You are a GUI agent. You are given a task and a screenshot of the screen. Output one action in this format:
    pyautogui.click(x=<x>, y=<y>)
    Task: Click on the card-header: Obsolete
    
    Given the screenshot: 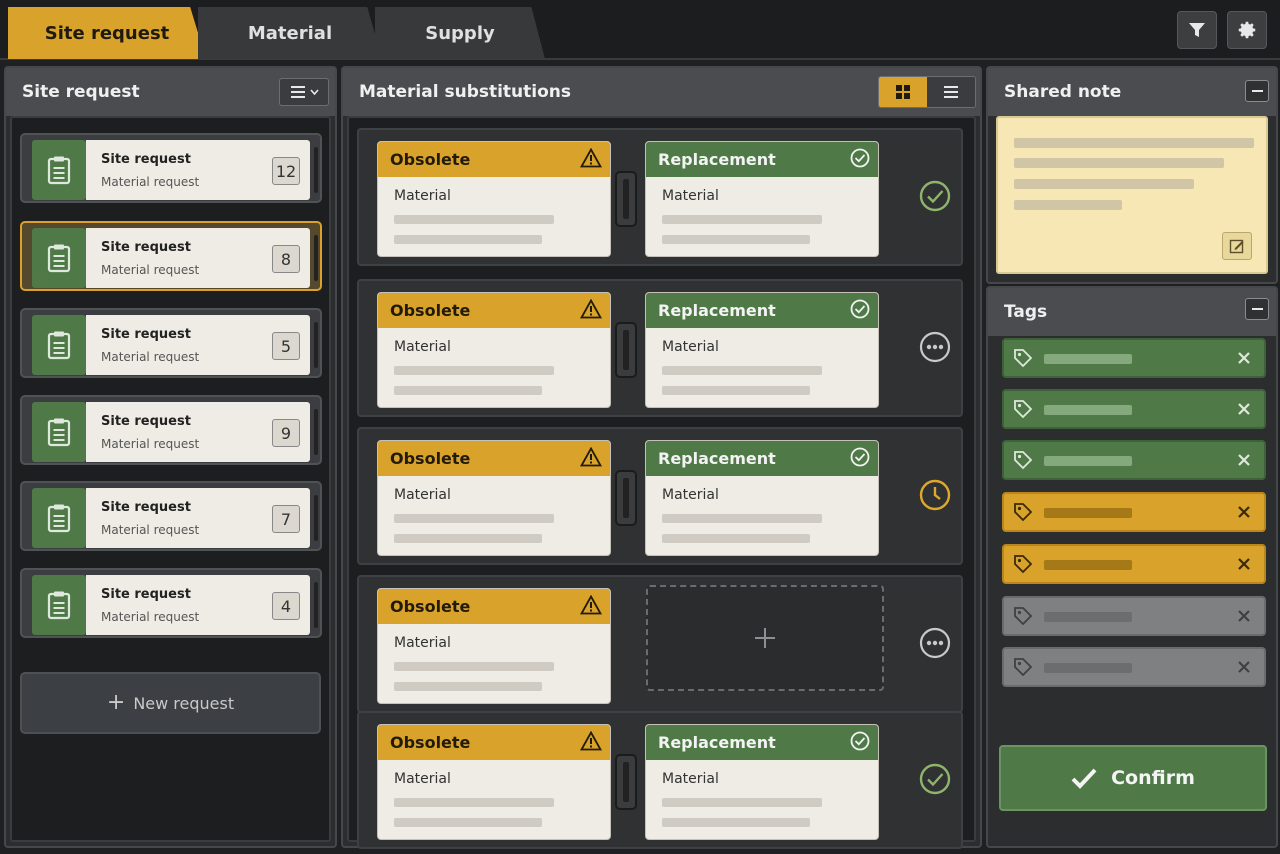 What is the action you would take?
    pyautogui.click(x=494, y=310)
    